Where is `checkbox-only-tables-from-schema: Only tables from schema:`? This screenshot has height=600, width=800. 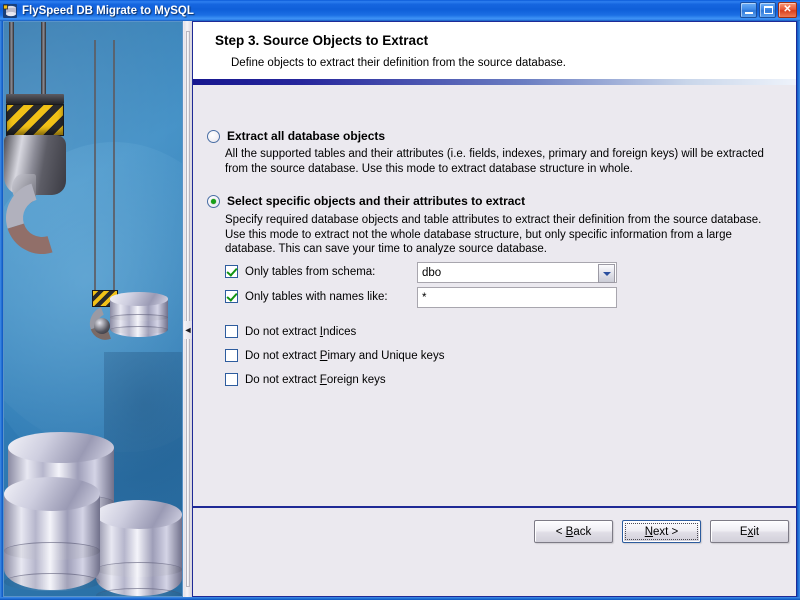
checkbox-only-tables-from-schema: Only tables from schema: is located at coordinates (300, 271).